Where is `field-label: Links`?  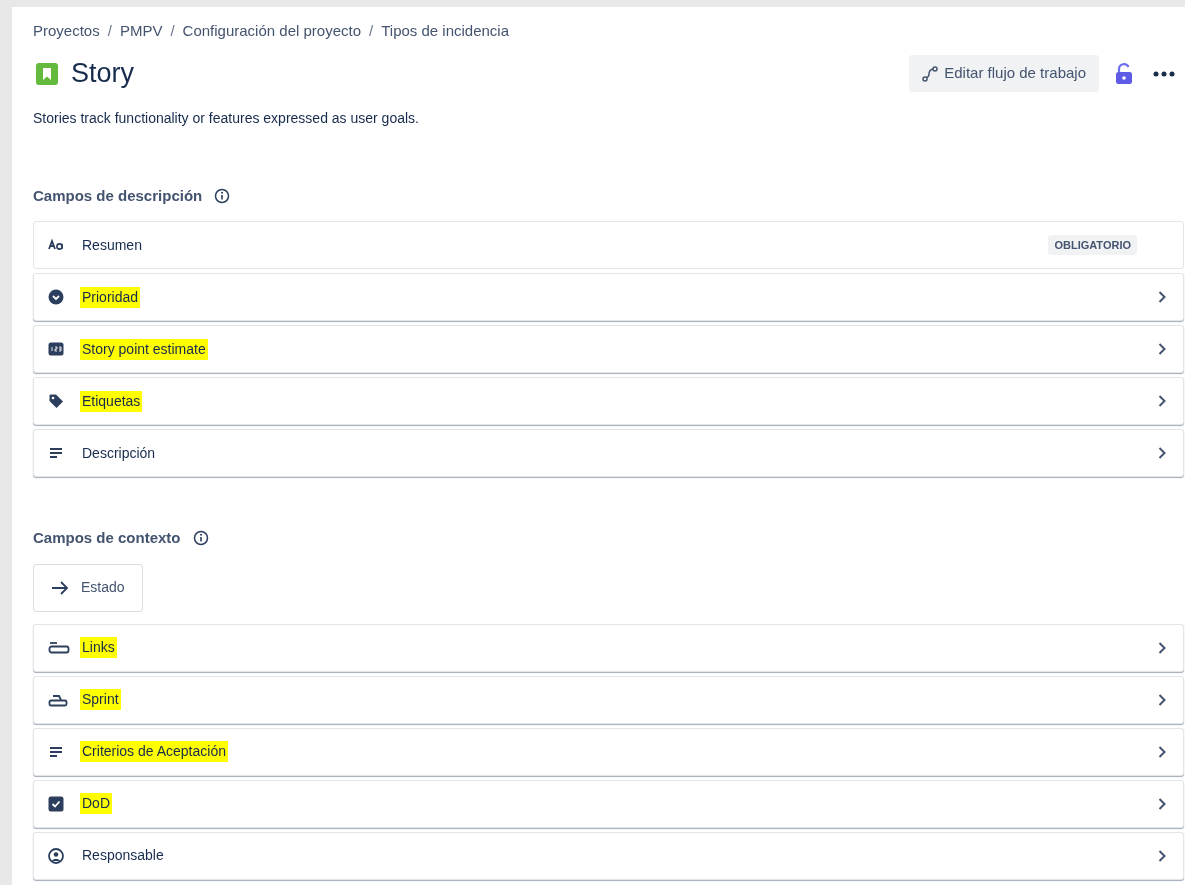 field-label: Links is located at coordinates (98, 647).